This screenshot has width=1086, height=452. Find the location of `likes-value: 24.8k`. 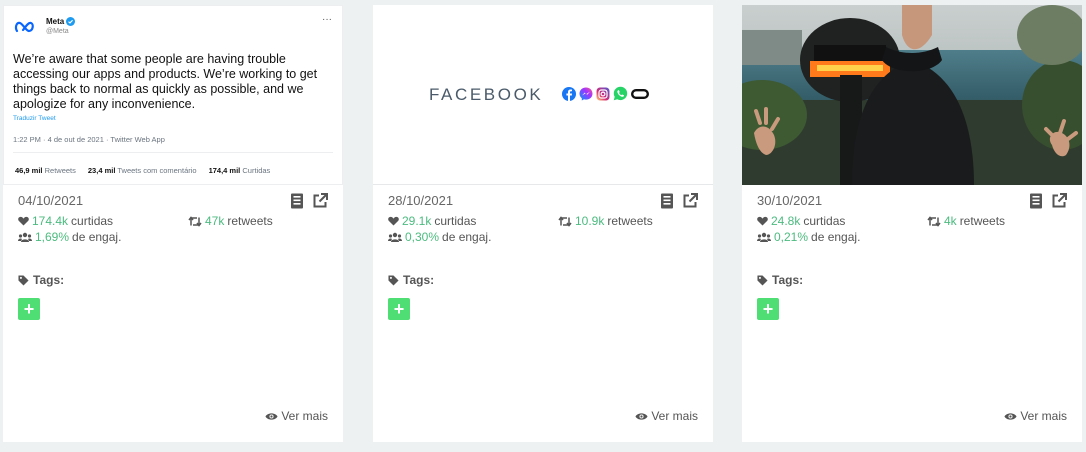

likes-value: 24.8k is located at coordinates (786, 221).